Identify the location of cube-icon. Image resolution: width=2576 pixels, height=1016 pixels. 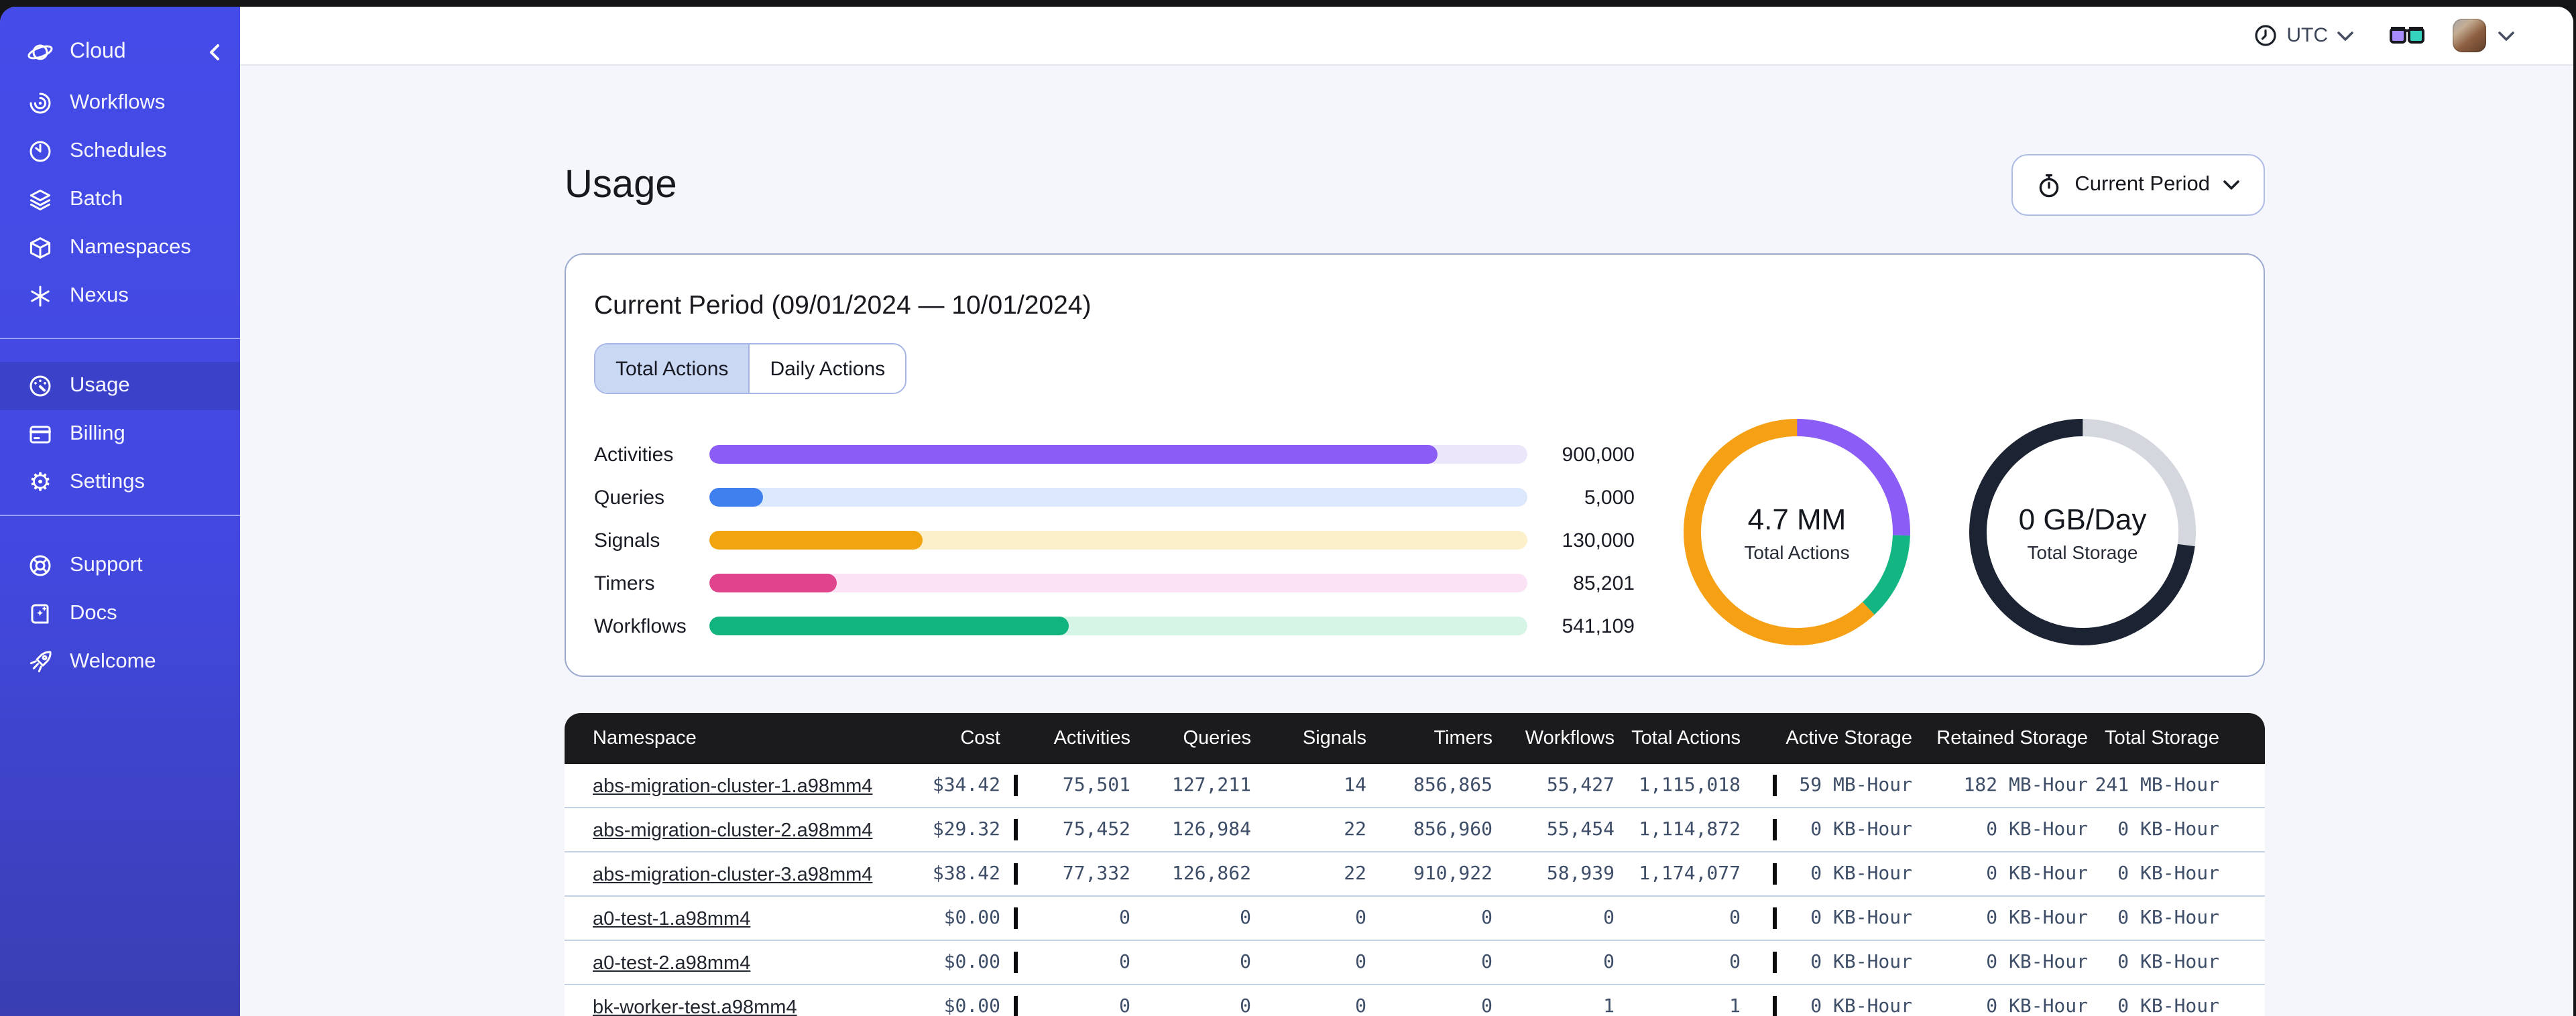
(40, 248).